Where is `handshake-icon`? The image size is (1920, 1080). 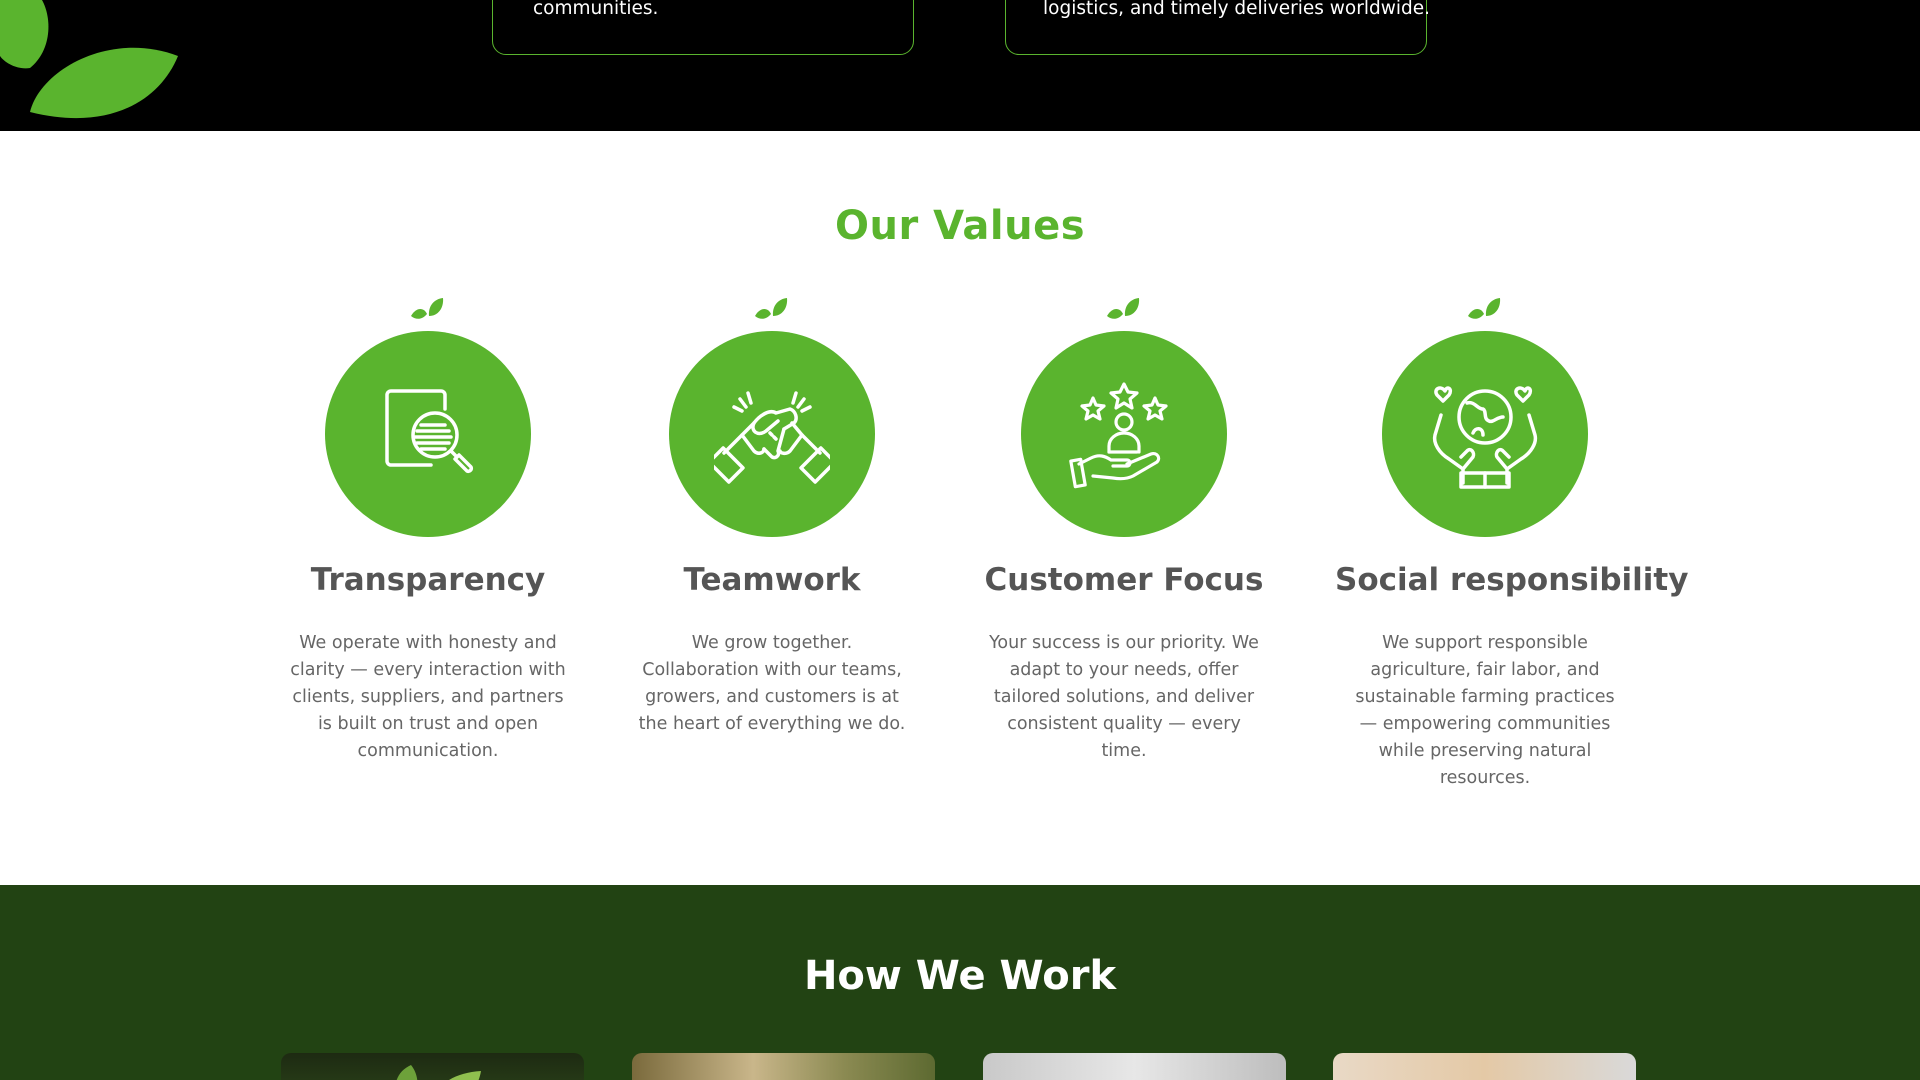
handshake-icon is located at coordinates (772, 437).